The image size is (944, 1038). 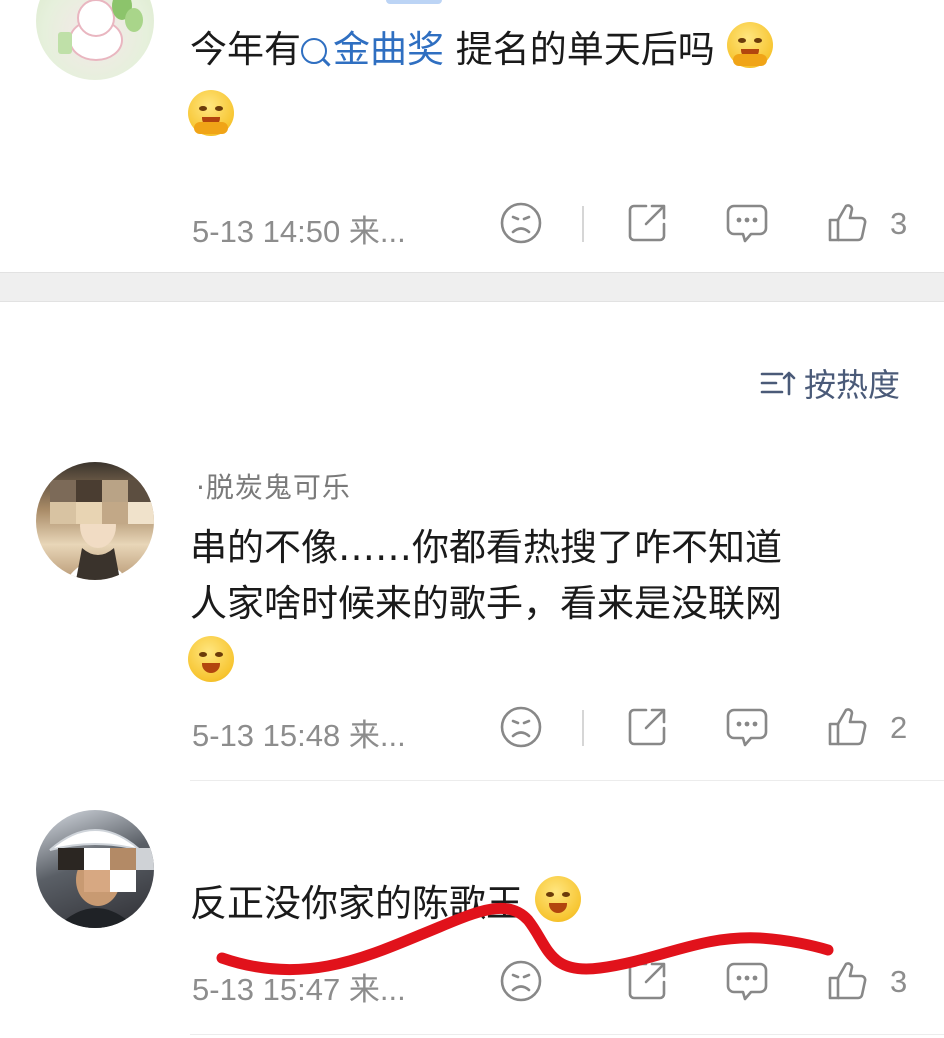 I want to click on comment-body: 今年有 金曲奖 提名的单天后吗, so click(x=540, y=50).